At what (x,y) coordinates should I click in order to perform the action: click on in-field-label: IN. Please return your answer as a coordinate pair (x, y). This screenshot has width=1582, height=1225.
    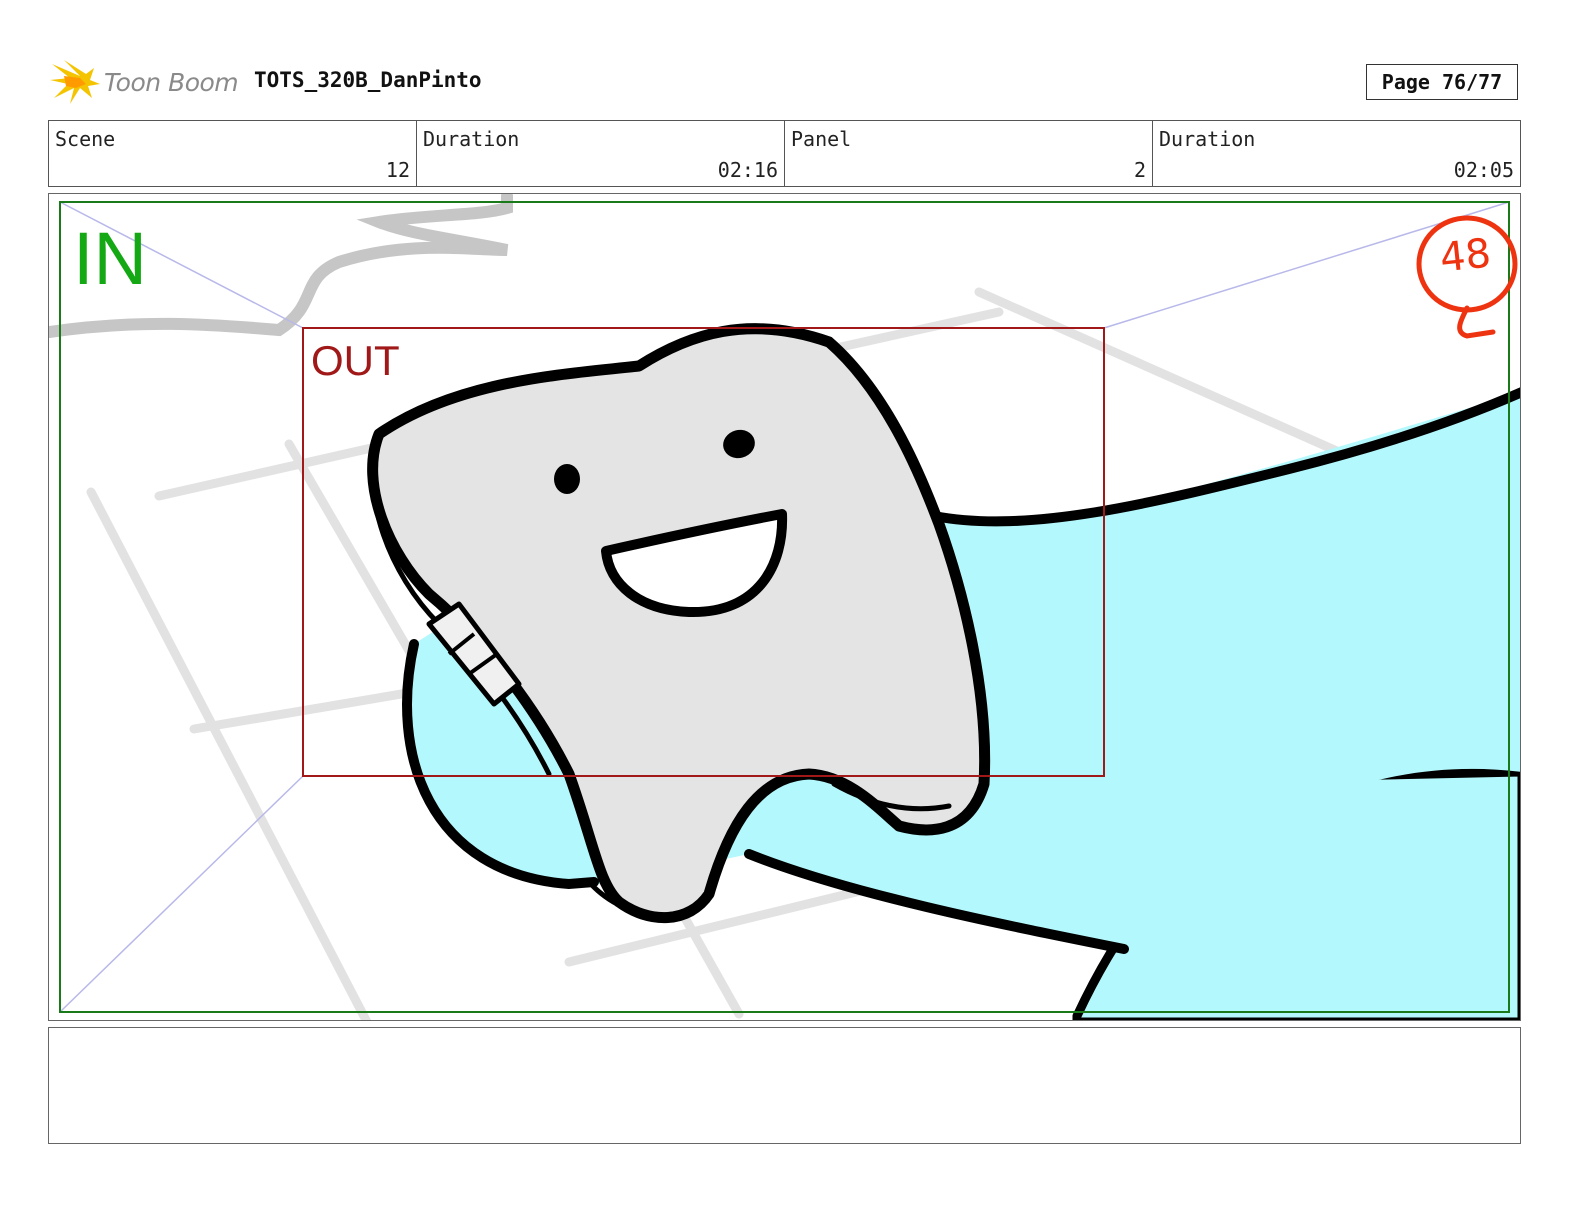
    Looking at the image, I should click on (110, 258).